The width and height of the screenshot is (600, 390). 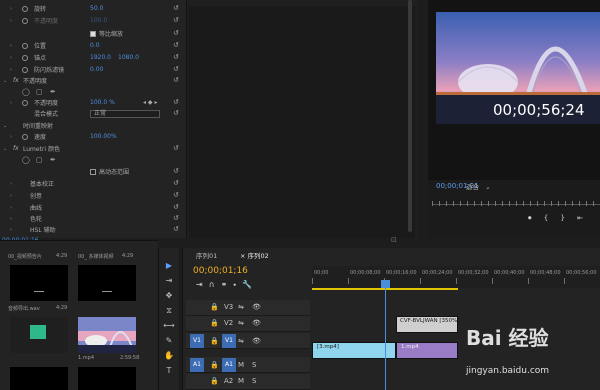 What do you see at coordinates (197, 365) in the screenshot?
I see `source-patch-a1: A1` at bounding box center [197, 365].